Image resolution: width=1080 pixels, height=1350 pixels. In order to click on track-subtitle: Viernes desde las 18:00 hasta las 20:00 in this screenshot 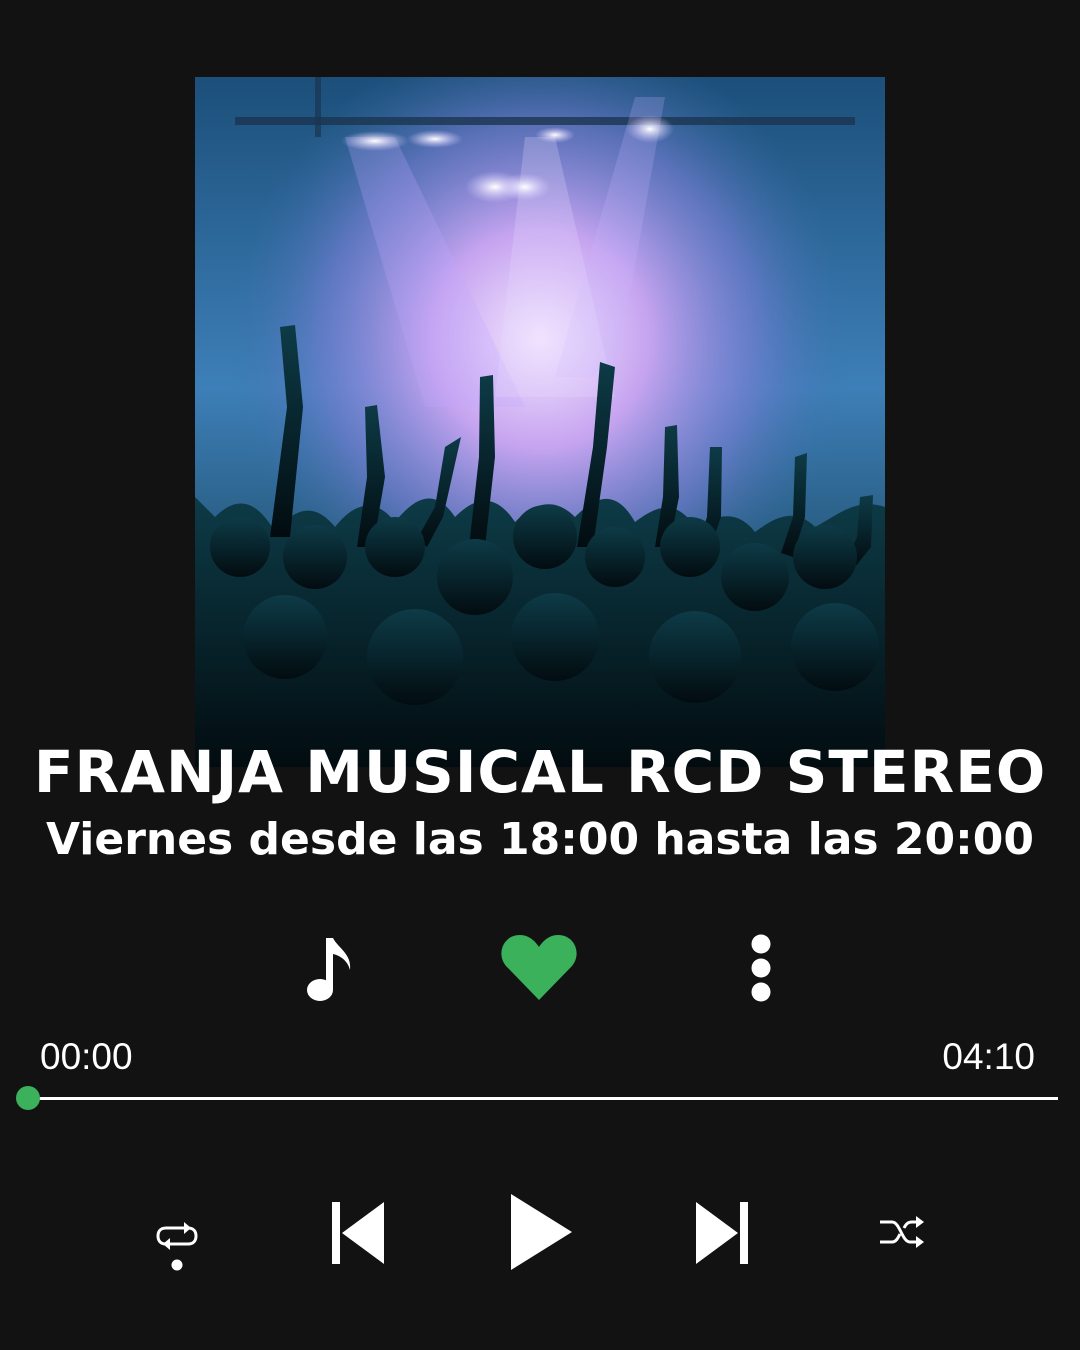, I will do `click(539, 839)`.